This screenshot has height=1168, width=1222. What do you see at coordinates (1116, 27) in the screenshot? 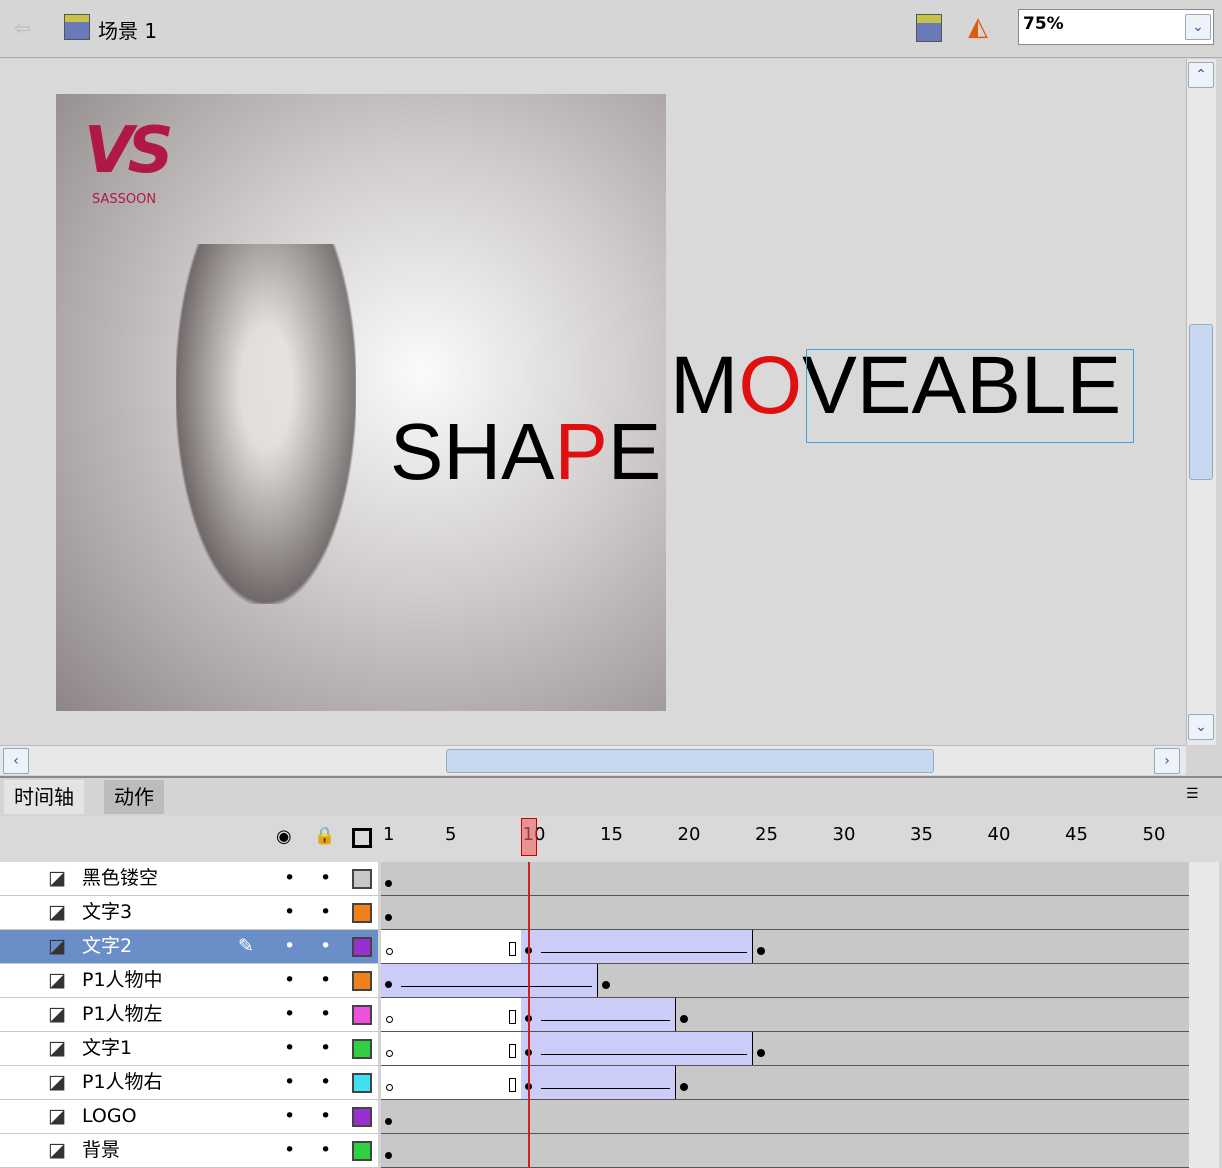
I see `zoom-select: 75% ⌄` at bounding box center [1116, 27].